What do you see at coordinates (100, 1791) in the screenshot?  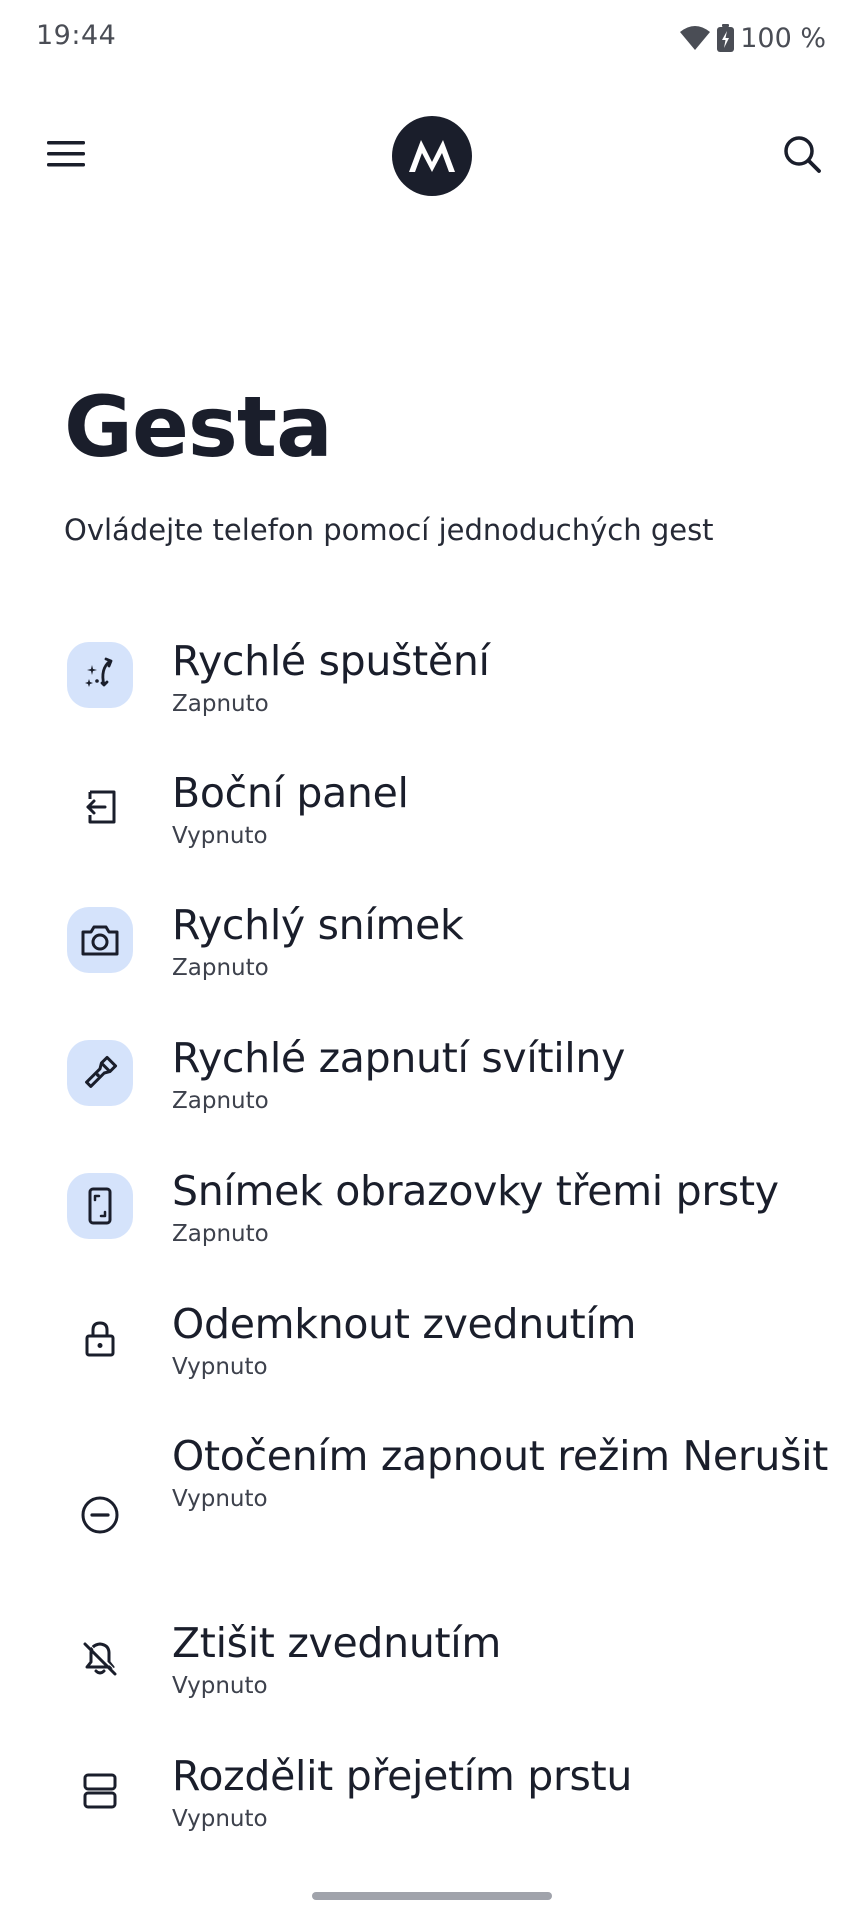 I see `split-screen-icon` at bounding box center [100, 1791].